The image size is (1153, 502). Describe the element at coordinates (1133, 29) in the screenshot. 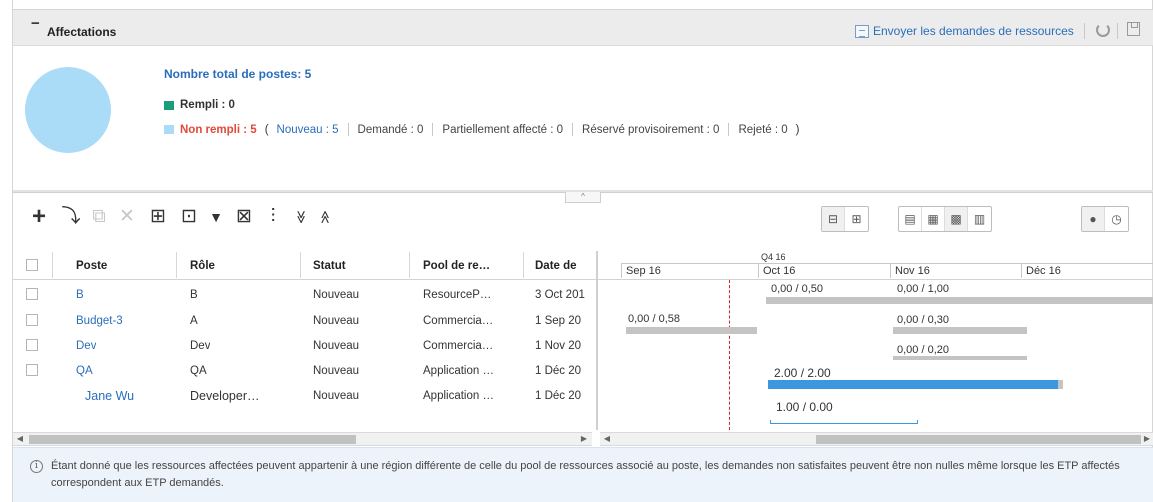

I see `save-icon` at that location.